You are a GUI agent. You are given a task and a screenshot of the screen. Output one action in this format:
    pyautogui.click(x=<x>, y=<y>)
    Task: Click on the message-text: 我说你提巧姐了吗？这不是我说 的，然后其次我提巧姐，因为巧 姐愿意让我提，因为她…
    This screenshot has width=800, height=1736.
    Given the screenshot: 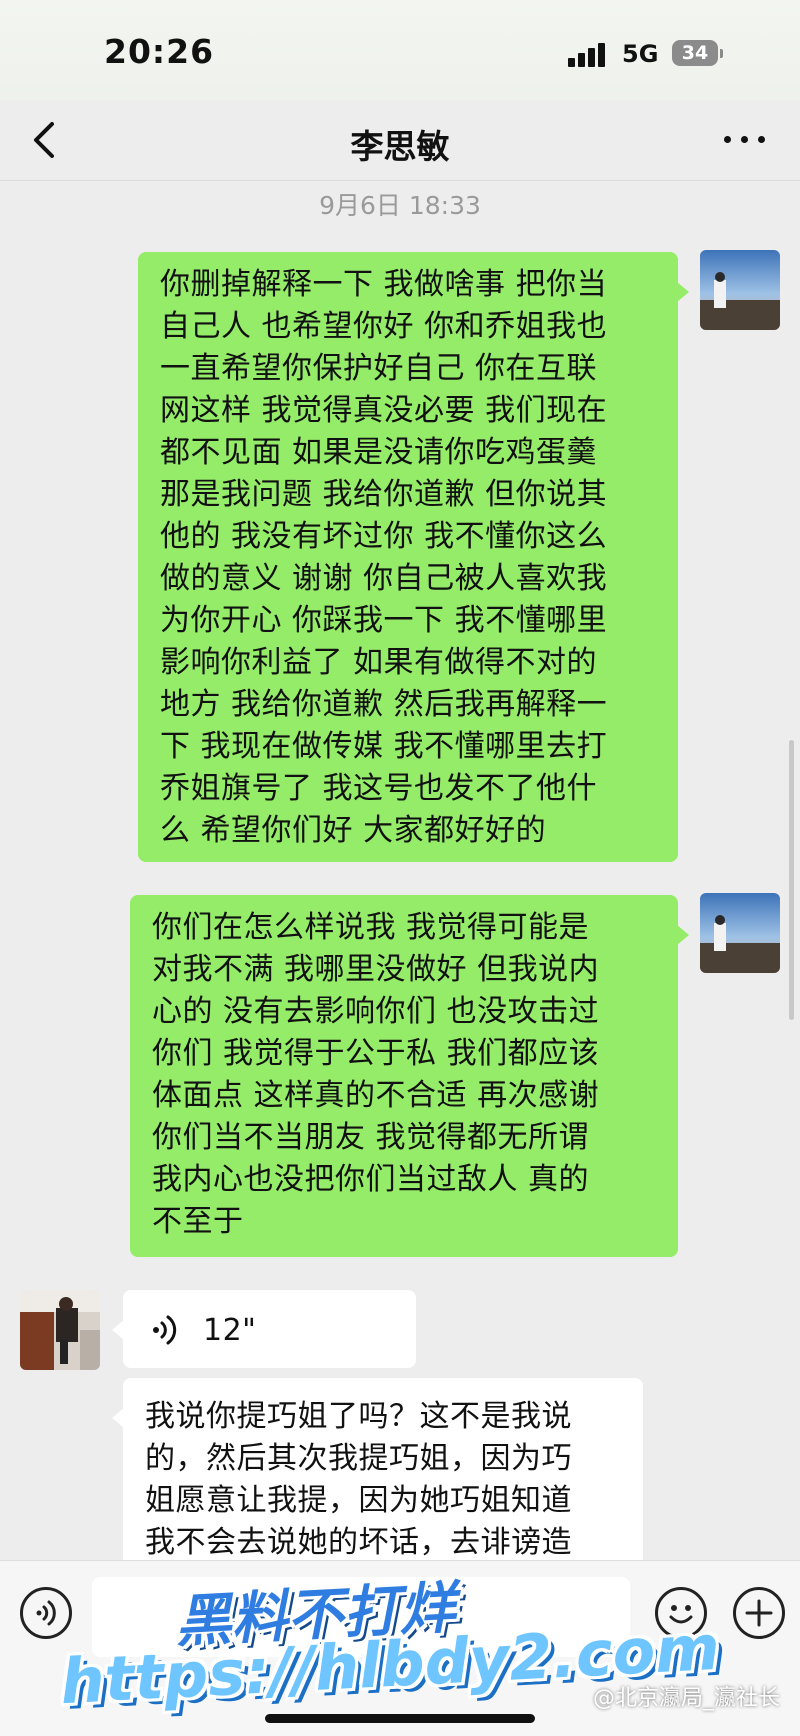 What is the action you would take?
    pyautogui.click(x=391, y=1480)
    